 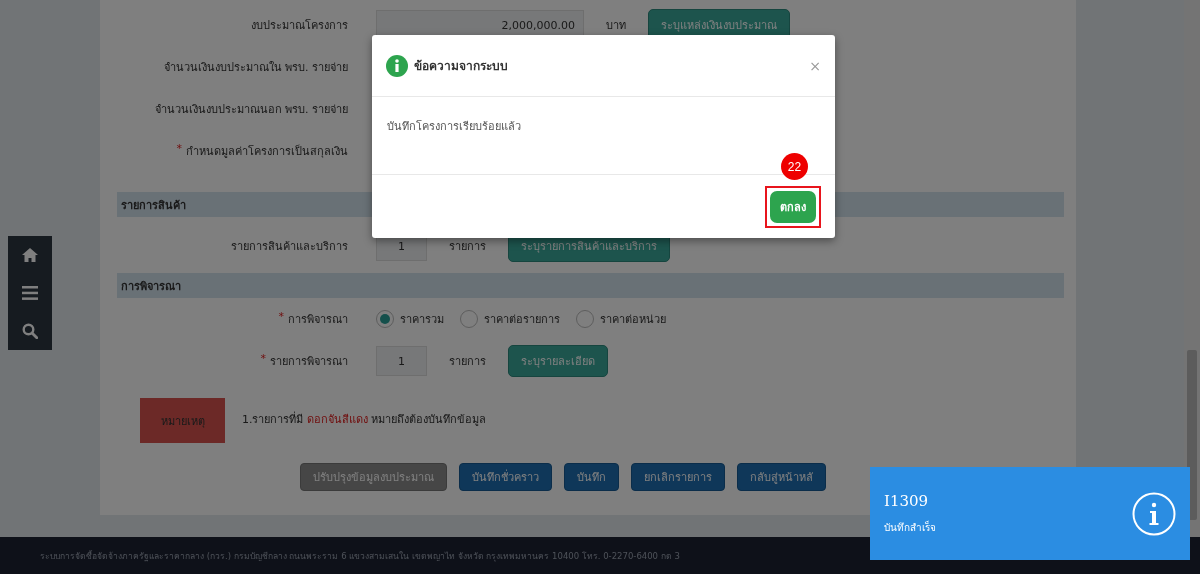 I want to click on ok-button: ตกลง, so click(x=793, y=206).